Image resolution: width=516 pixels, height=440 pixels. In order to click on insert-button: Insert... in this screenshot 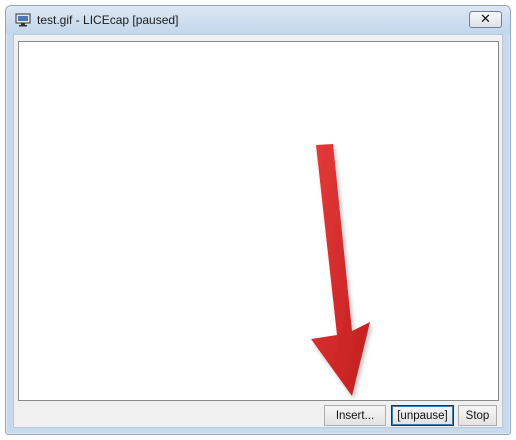, I will do `click(355, 415)`.